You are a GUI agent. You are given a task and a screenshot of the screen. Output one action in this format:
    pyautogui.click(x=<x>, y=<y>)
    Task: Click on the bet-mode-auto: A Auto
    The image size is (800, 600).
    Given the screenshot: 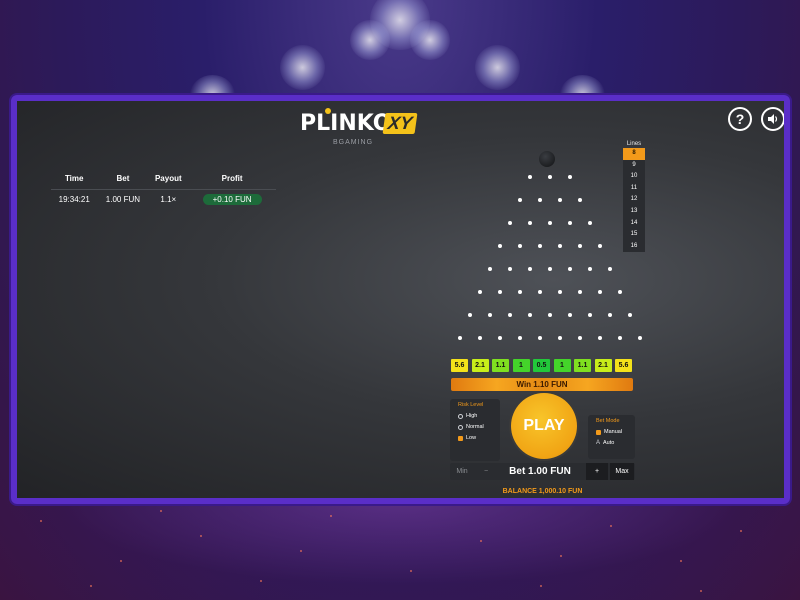 What is the action you would take?
    pyautogui.click(x=611, y=440)
    